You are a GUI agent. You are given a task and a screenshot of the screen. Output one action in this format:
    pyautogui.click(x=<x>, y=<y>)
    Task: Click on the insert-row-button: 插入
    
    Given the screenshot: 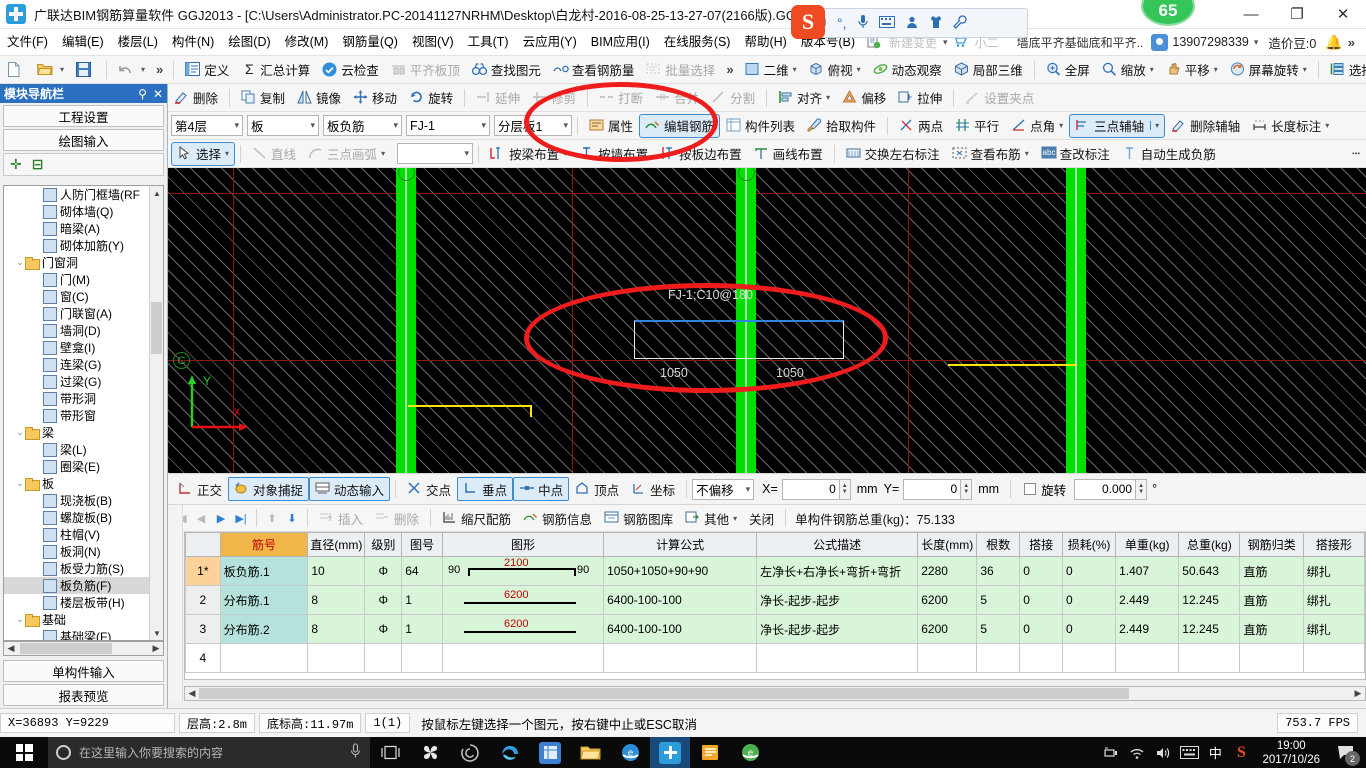 What is the action you would take?
    pyautogui.click(x=341, y=518)
    